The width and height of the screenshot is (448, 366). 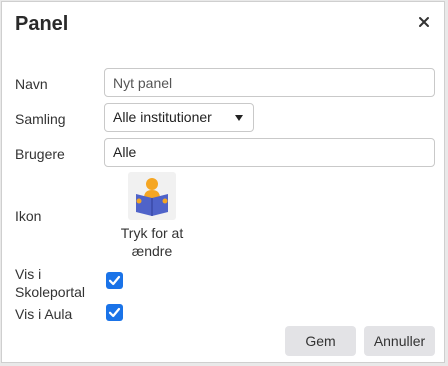 I want to click on dialog-title: Panel, so click(x=42, y=24).